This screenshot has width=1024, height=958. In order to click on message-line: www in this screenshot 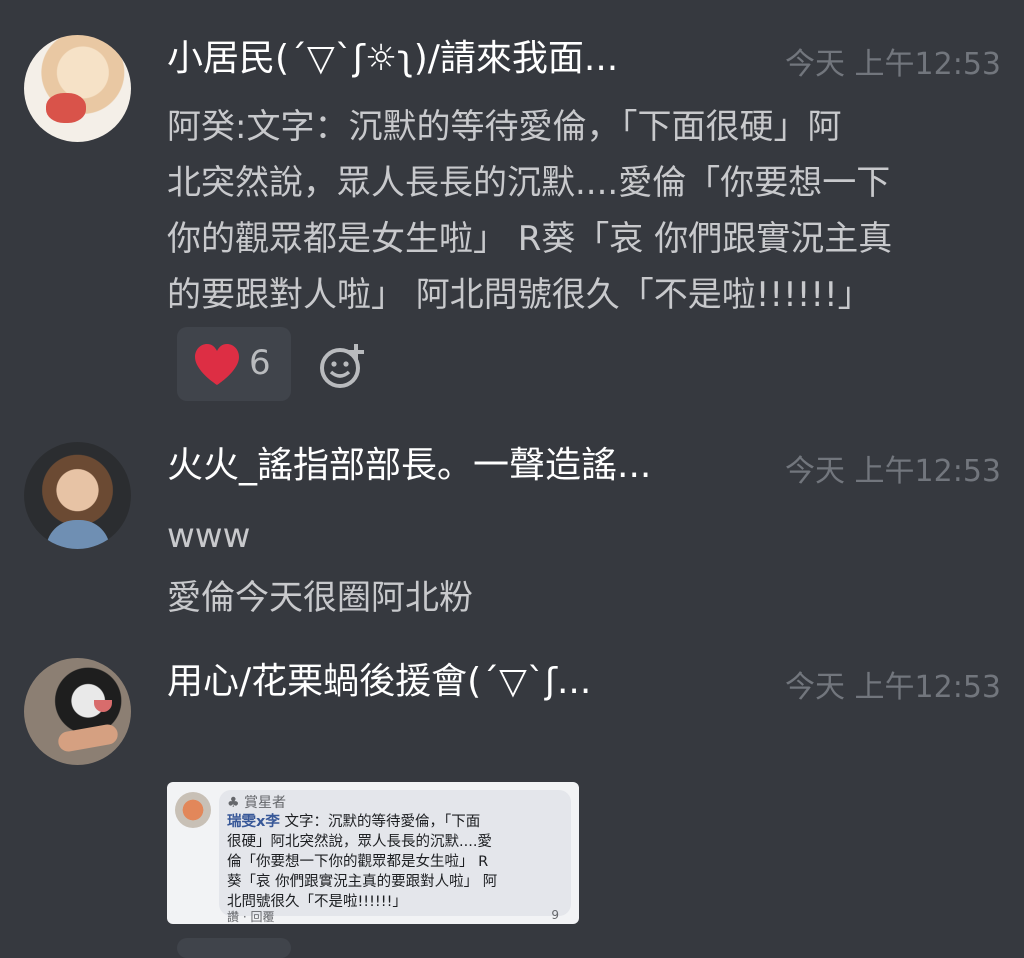, I will do `click(209, 536)`.